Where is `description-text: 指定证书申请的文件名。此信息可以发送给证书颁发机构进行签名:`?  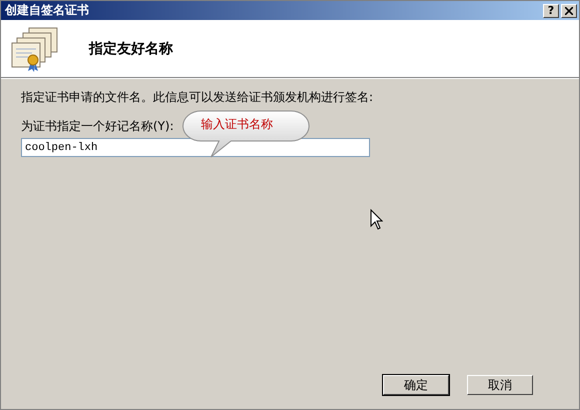
description-text: 指定证书申请的文件名。此信息可以发送给证书颁发机构进行签名: is located at coordinates (197, 97).